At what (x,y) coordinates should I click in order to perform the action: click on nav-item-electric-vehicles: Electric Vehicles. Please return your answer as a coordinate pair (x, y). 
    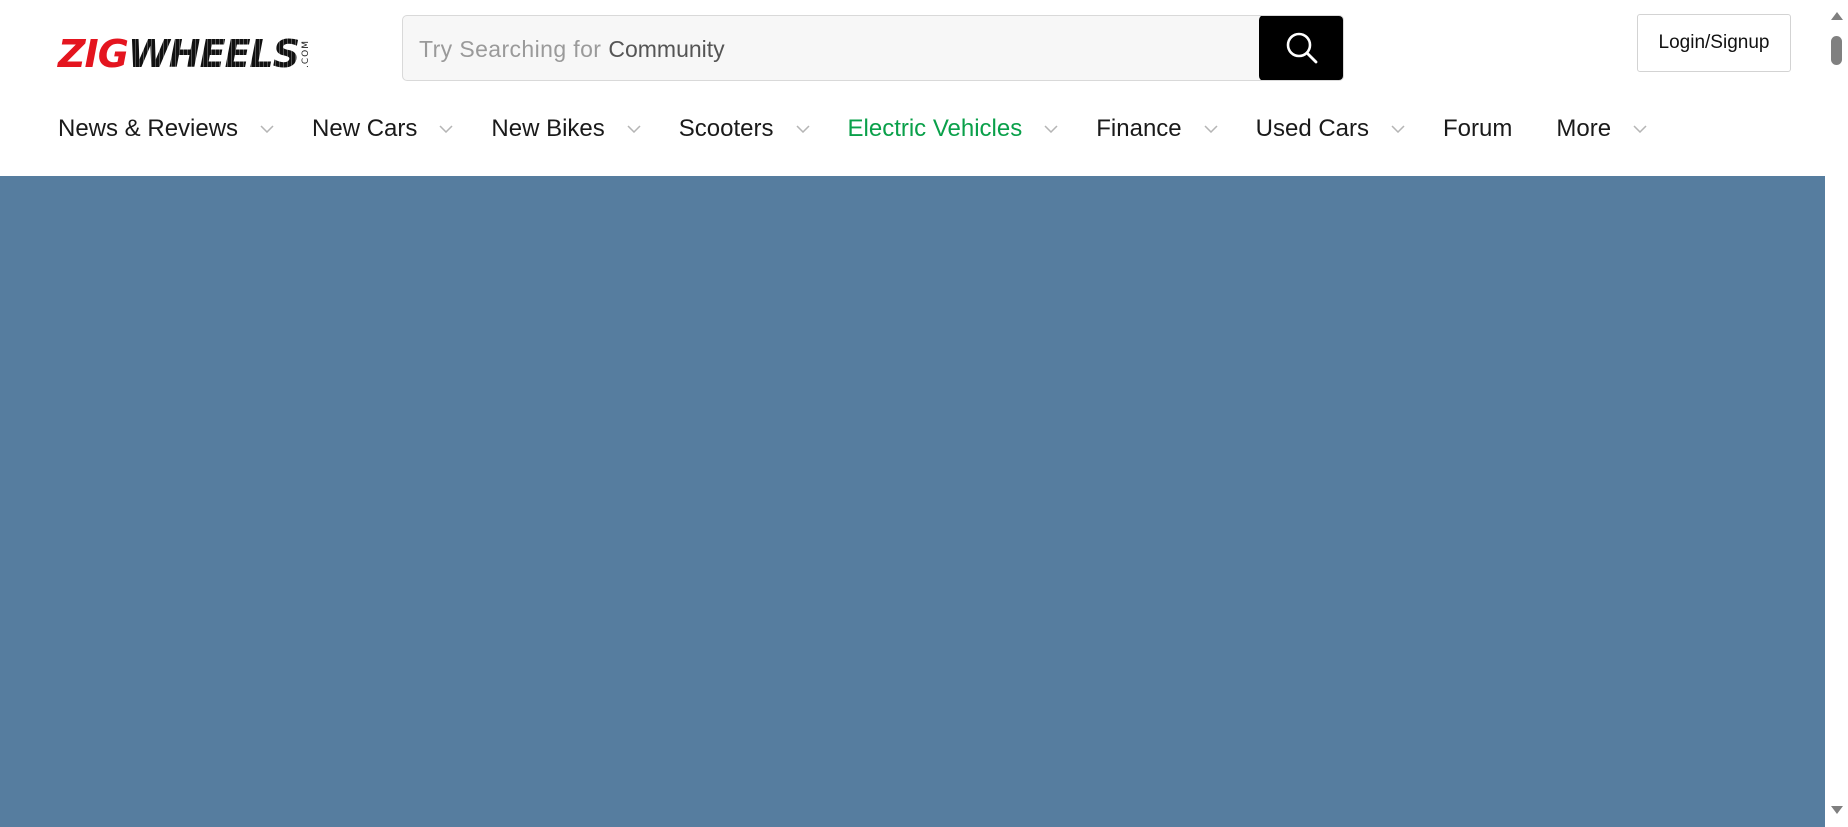
    Looking at the image, I should click on (953, 129).